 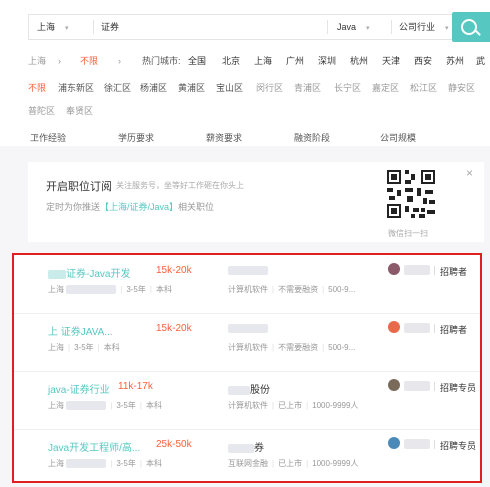 What do you see at coordinates (455, 61) in the screenshot?
I see `city-link: 苏州` at bounding box center [455, 61].